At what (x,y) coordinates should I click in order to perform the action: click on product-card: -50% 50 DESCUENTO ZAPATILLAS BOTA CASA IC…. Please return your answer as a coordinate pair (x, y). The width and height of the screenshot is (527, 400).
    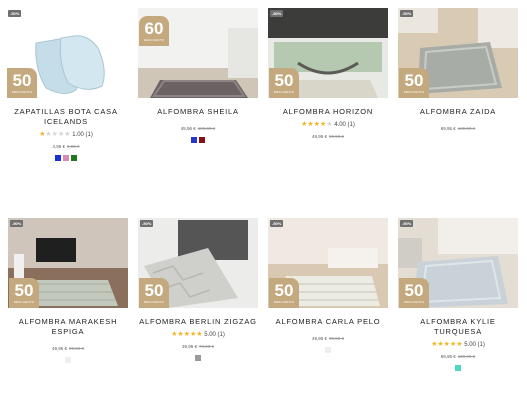
    Looking at the image, I should click on (66, 85).